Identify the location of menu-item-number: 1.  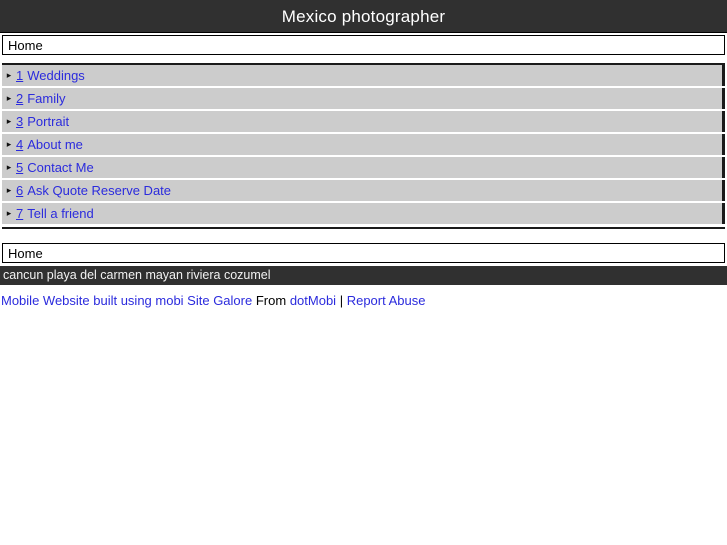
(20, 75).